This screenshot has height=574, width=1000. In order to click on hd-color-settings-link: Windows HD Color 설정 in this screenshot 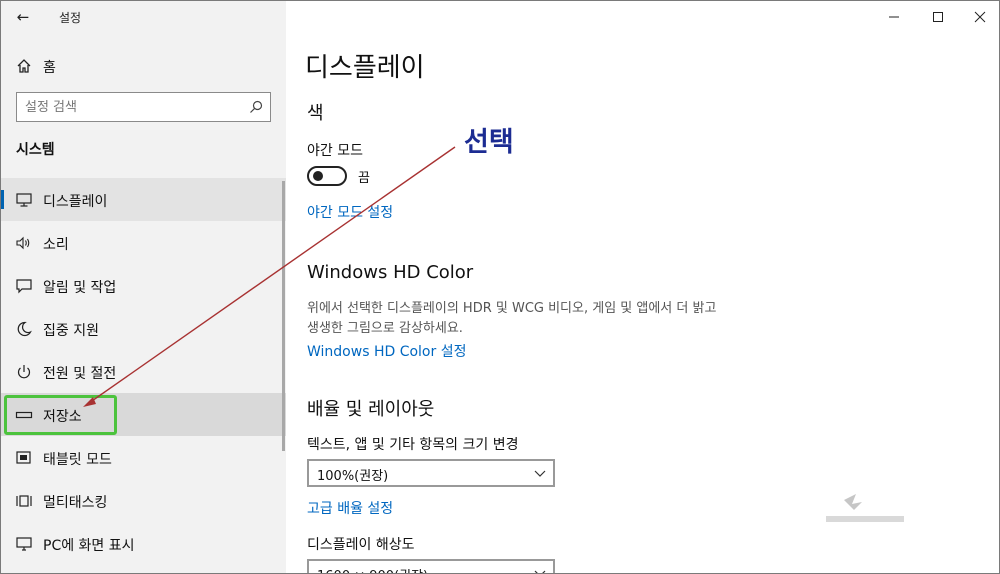, I will do `click(386, 351)`.